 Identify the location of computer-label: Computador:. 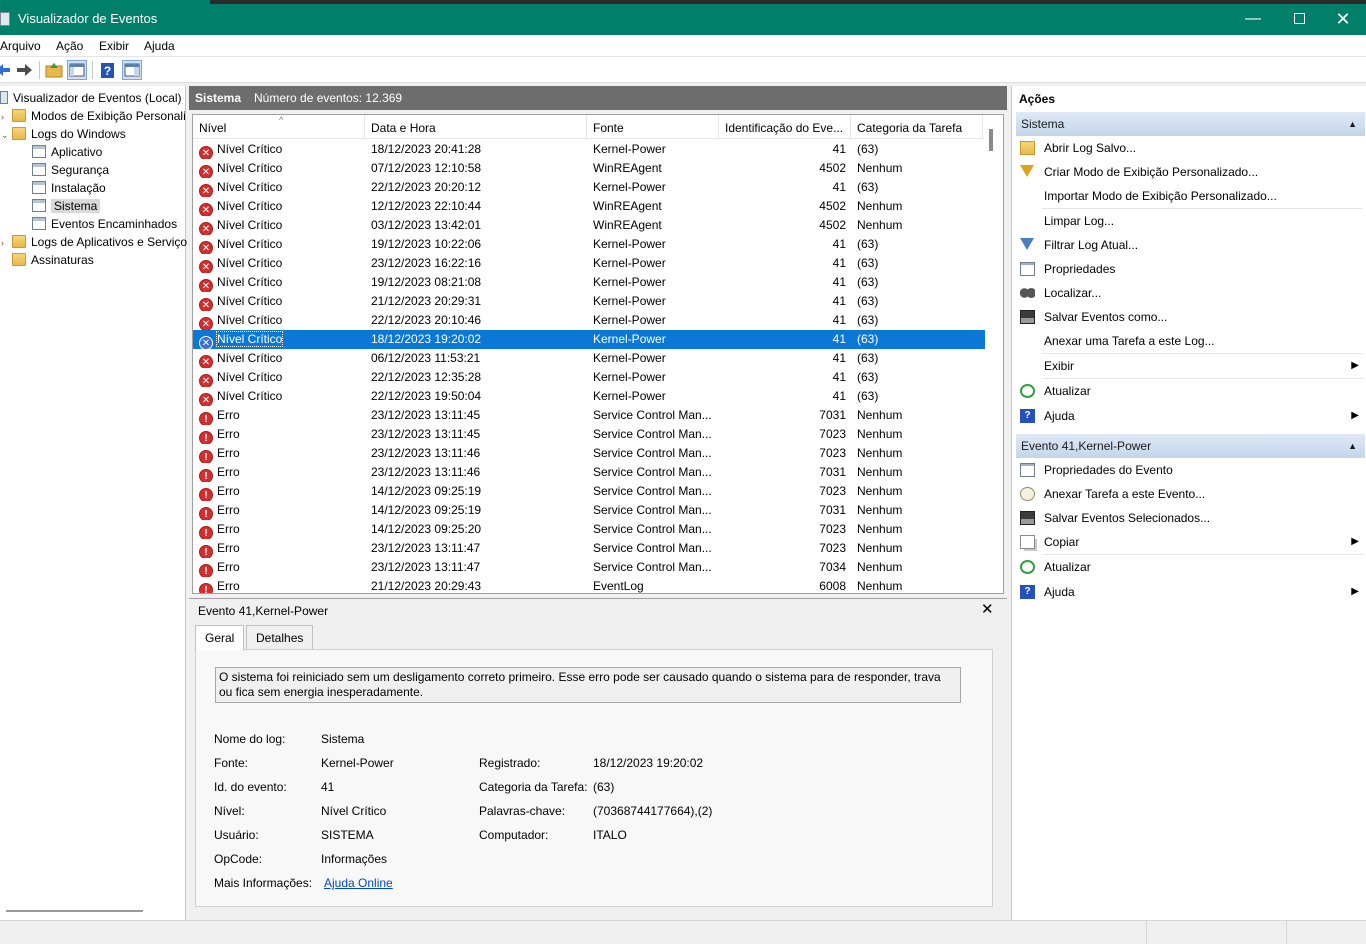
(514, 835).